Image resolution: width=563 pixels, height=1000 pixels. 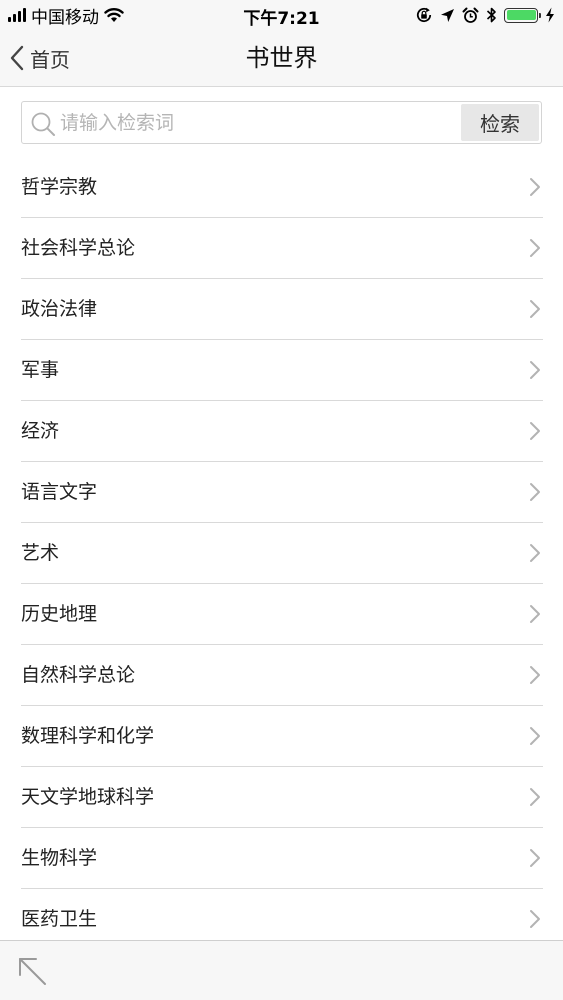 What do you see at coordinates (282, 187) in the screenshot?
I see `list-item: 哲学宗教` at bounding box center [282, 187].